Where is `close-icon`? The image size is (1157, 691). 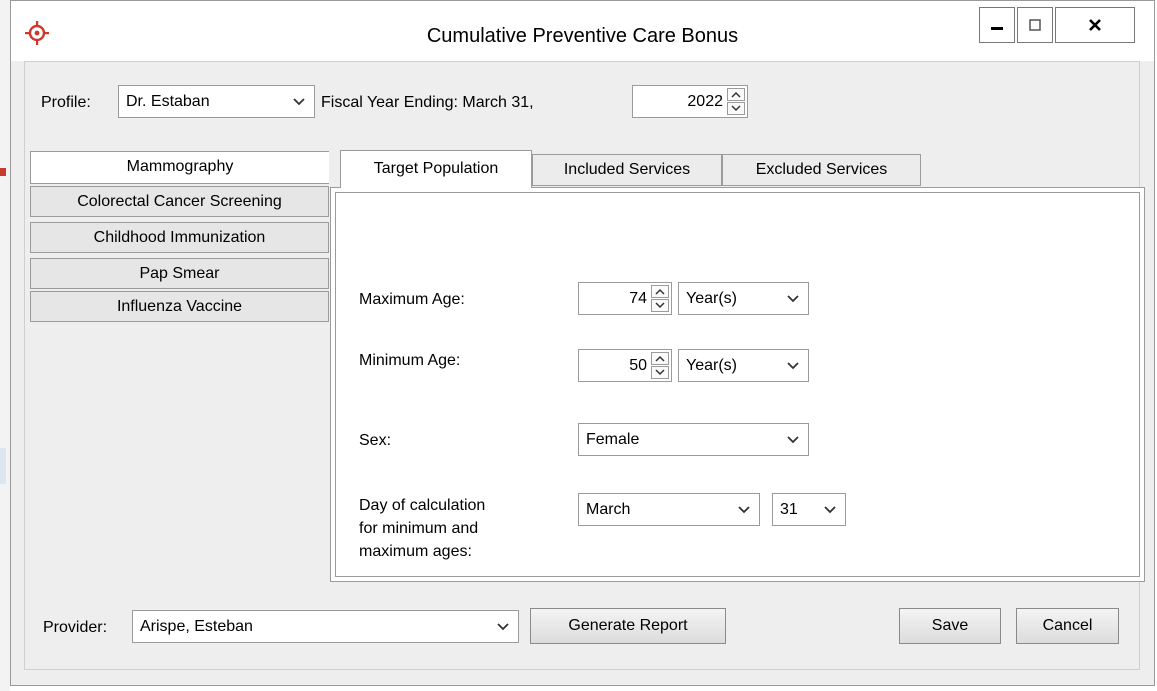
close-icon is located at coordinates (1095, 25).